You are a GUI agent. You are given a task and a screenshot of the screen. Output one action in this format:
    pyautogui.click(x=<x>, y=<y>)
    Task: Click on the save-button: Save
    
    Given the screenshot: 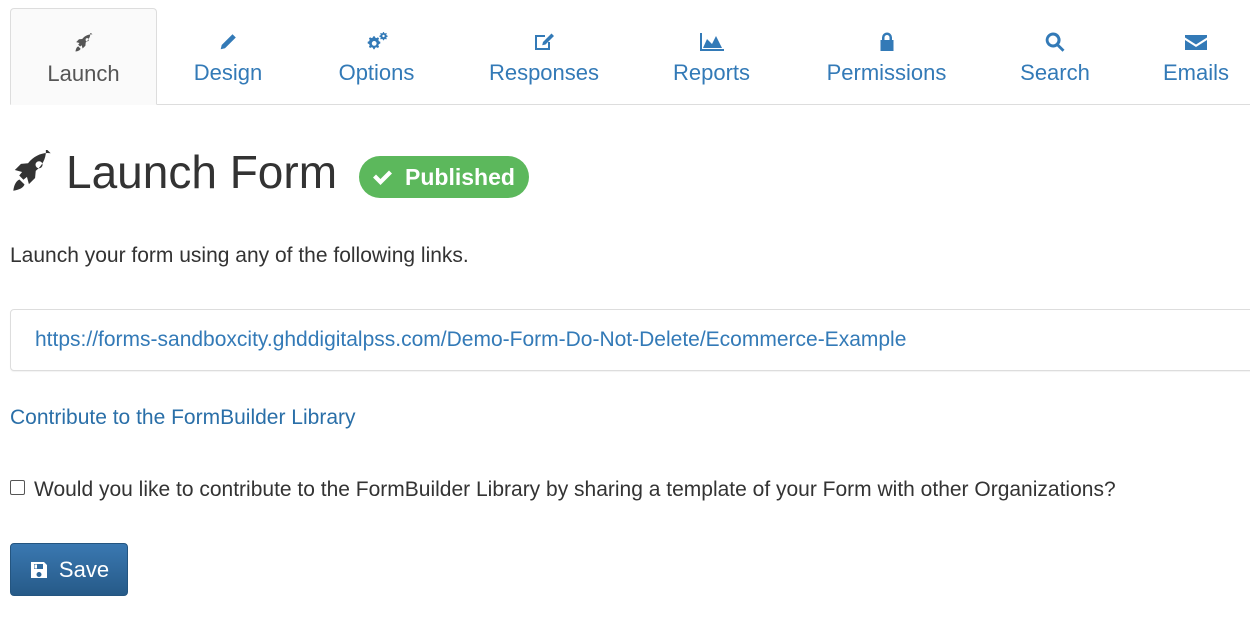 What is the action you would take?
    pyautogui.click(x=69, y=569)
    